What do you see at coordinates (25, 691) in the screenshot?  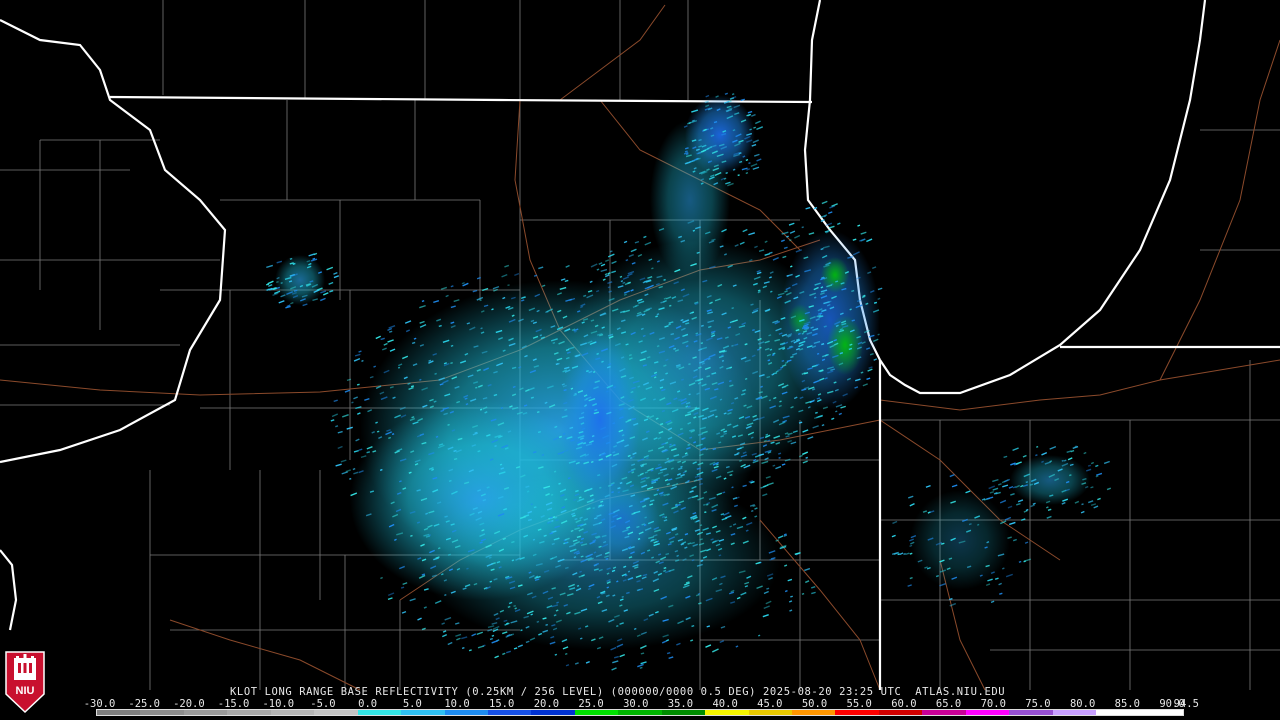 I see `logo-text: NIU` at bounding box center [25, 691].